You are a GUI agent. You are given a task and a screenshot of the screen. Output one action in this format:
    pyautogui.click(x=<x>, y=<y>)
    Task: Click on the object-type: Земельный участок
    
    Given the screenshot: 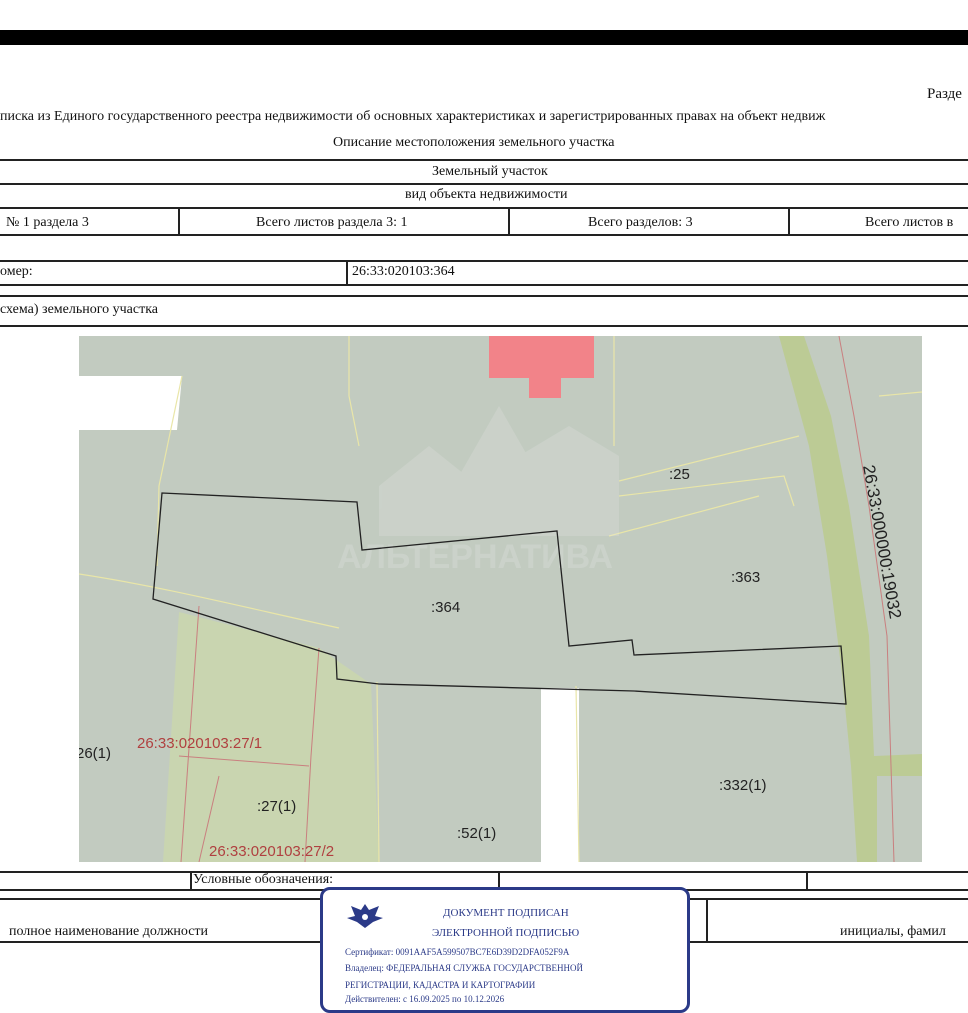 What is the action you would take?
    pyautogui.click(x=490, y=171)
    